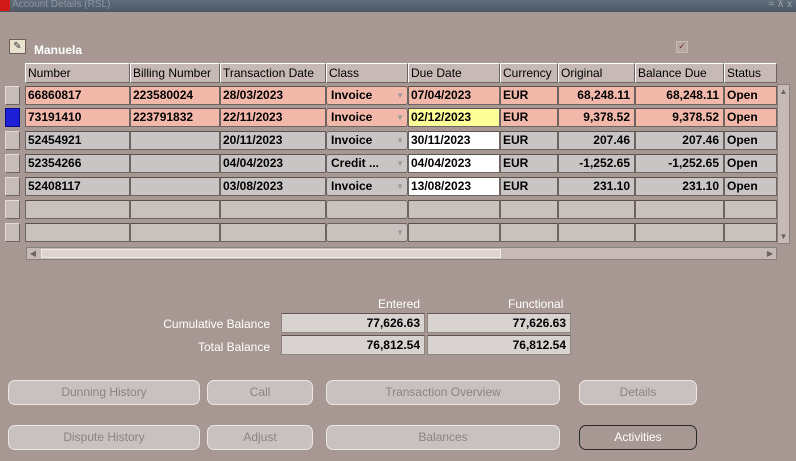  Describe the element at coordinates (780, 5) in the screenshot. I see `window-controls: = ⊼ x` at that location.